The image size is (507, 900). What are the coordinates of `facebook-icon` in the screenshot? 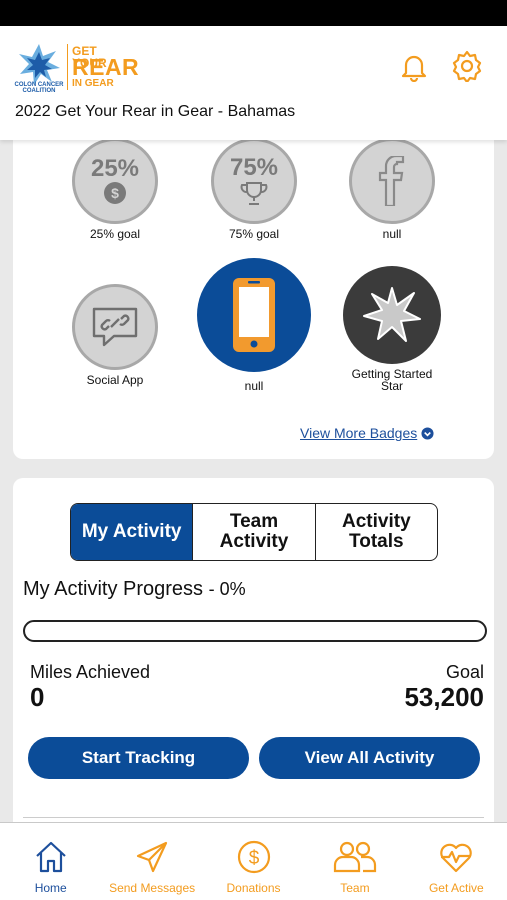 It's located at (391, 181).